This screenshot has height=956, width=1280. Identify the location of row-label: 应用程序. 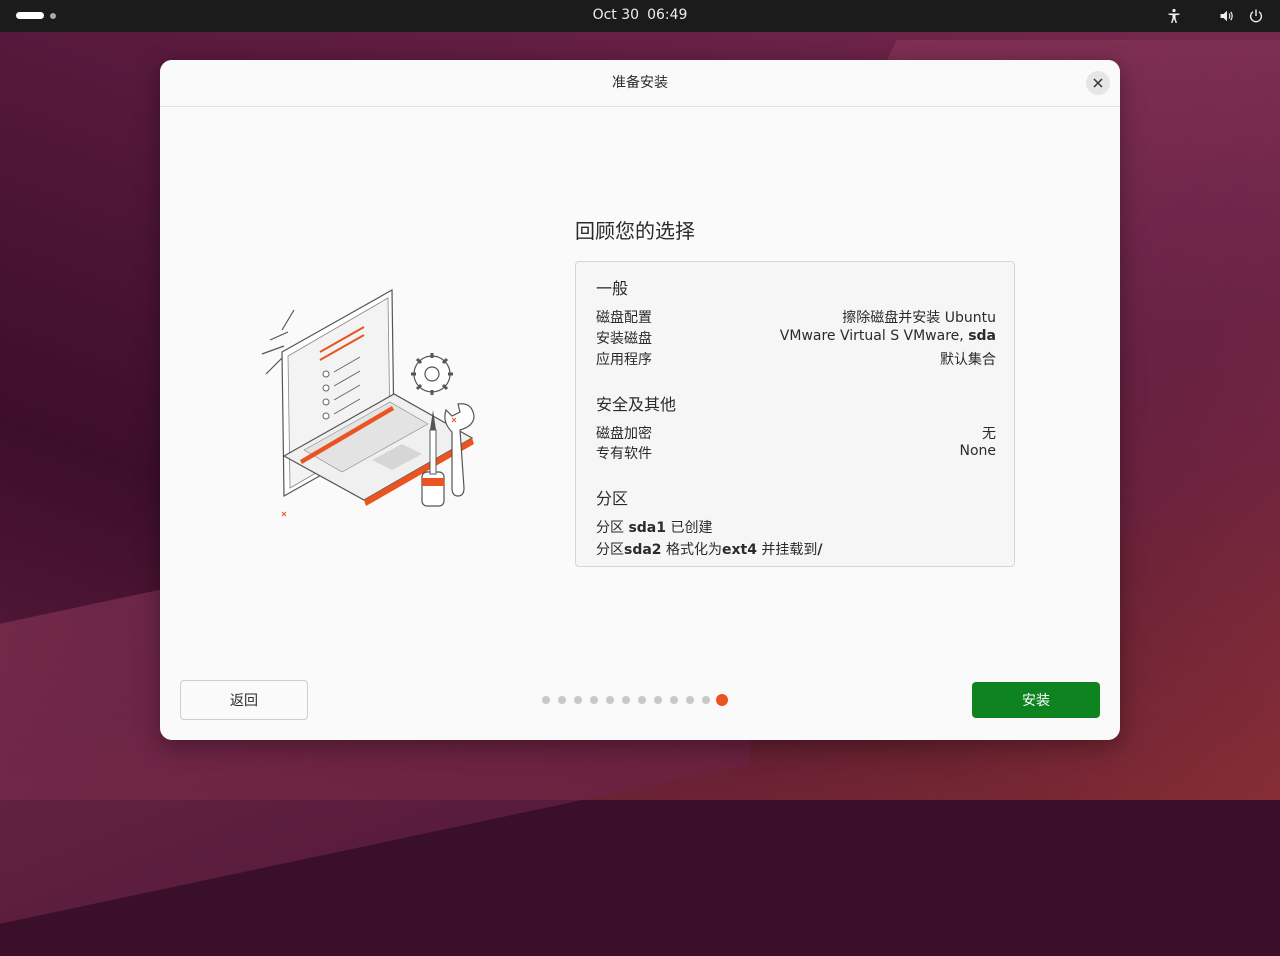
(624, 360).